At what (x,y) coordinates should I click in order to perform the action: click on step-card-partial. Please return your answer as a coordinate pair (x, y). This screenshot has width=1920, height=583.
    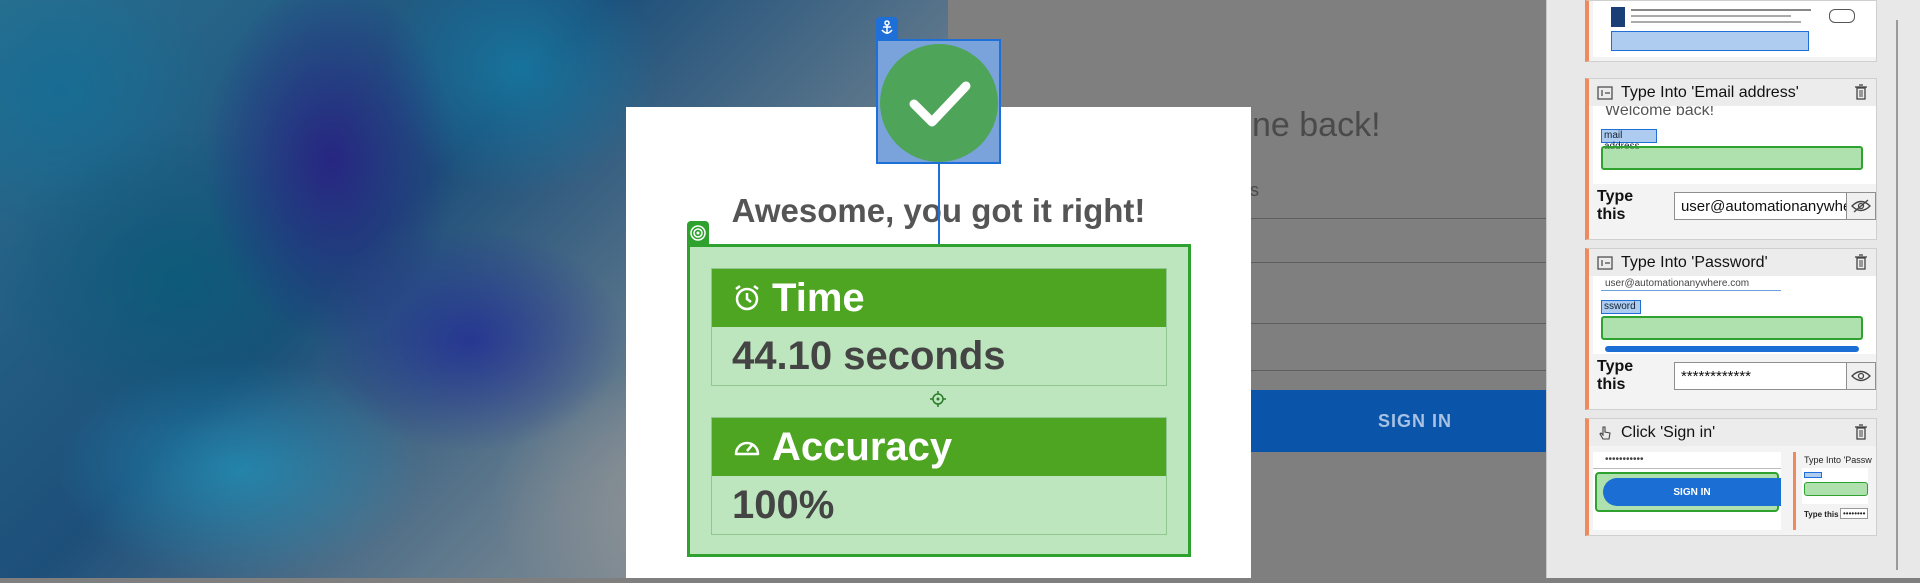
    Looking at the image, I should click on (1731, 31).